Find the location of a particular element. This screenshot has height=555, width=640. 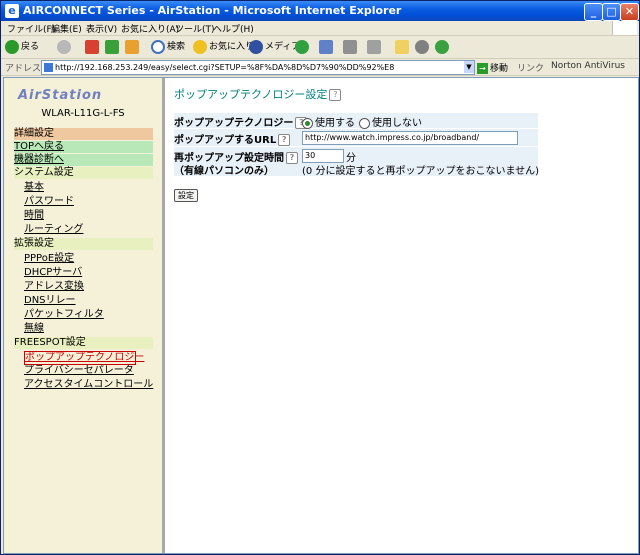

page-icon is located at coordinates (48, 67).